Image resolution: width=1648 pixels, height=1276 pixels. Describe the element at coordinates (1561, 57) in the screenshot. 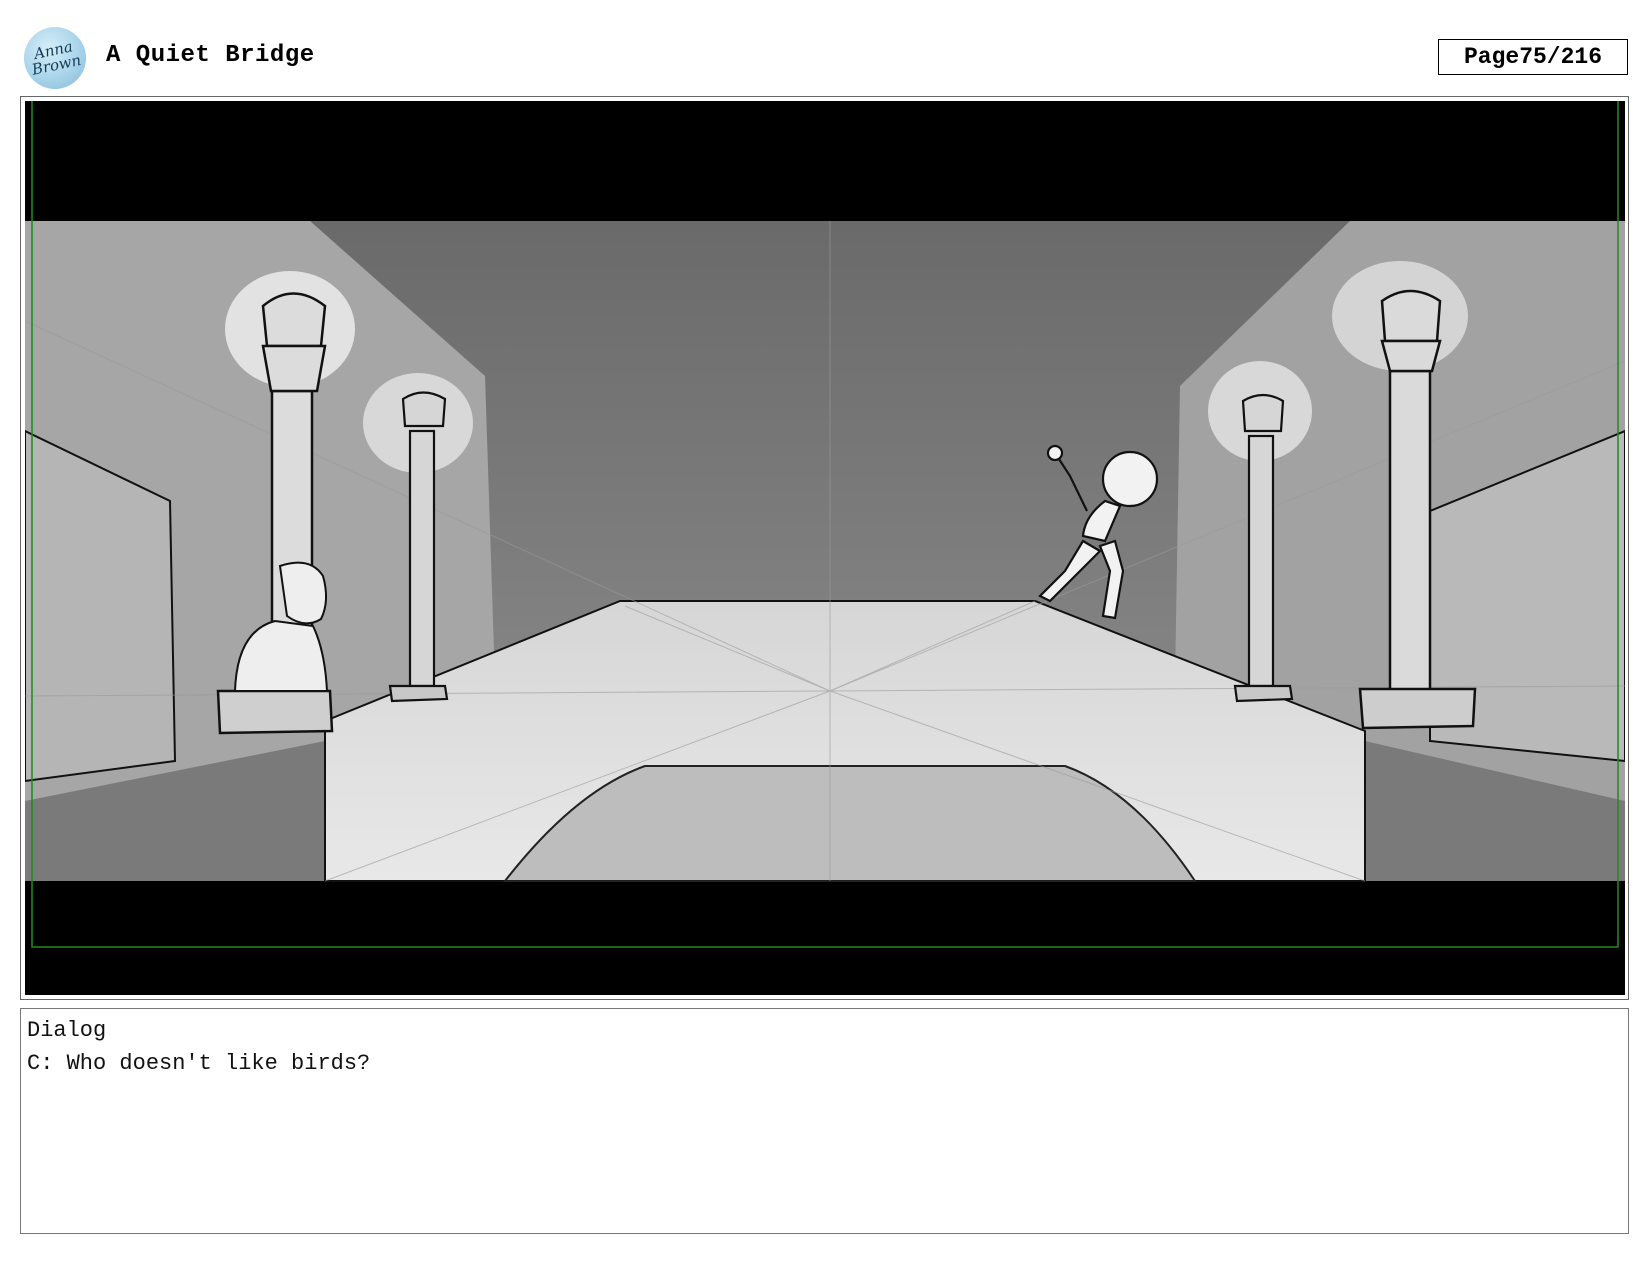

I see `page-number: 75/216` at that location.